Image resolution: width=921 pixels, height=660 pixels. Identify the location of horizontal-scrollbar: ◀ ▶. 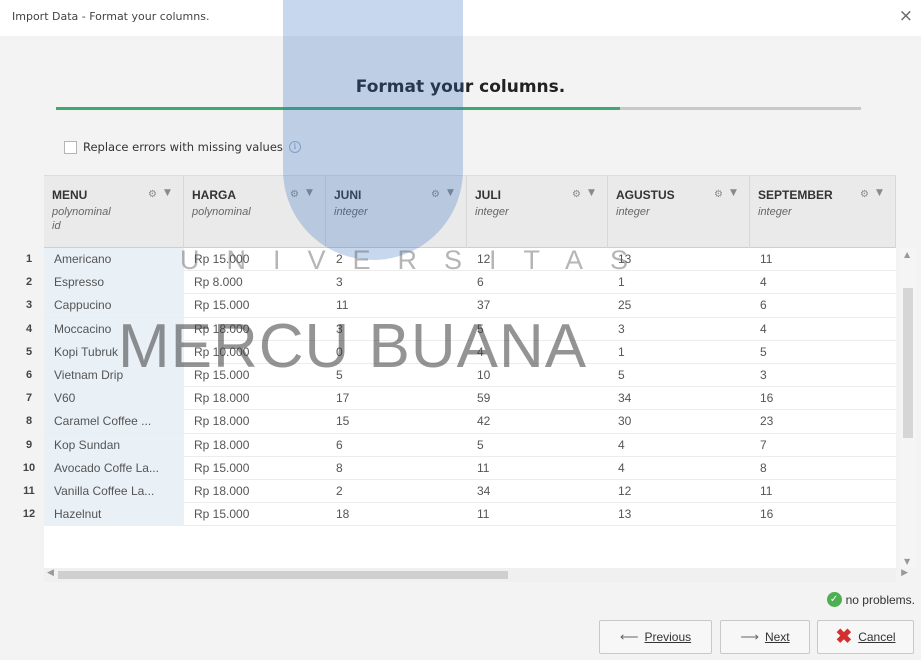
(476, 575).